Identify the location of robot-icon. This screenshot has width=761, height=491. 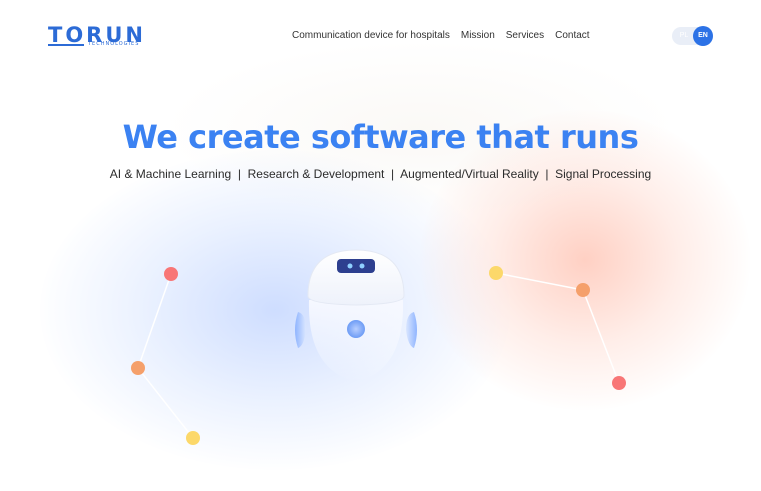
(356, 315).